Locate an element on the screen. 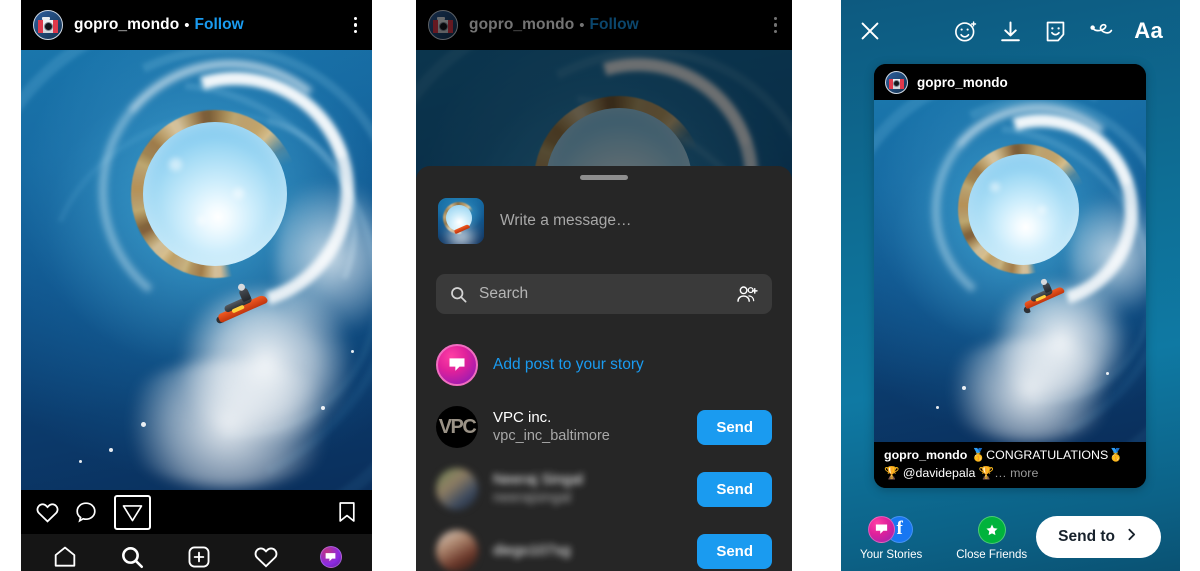 The height and width of the screenshot is (571, 1200). list-item: diego107sg Send is located at coordinates (604, 545).